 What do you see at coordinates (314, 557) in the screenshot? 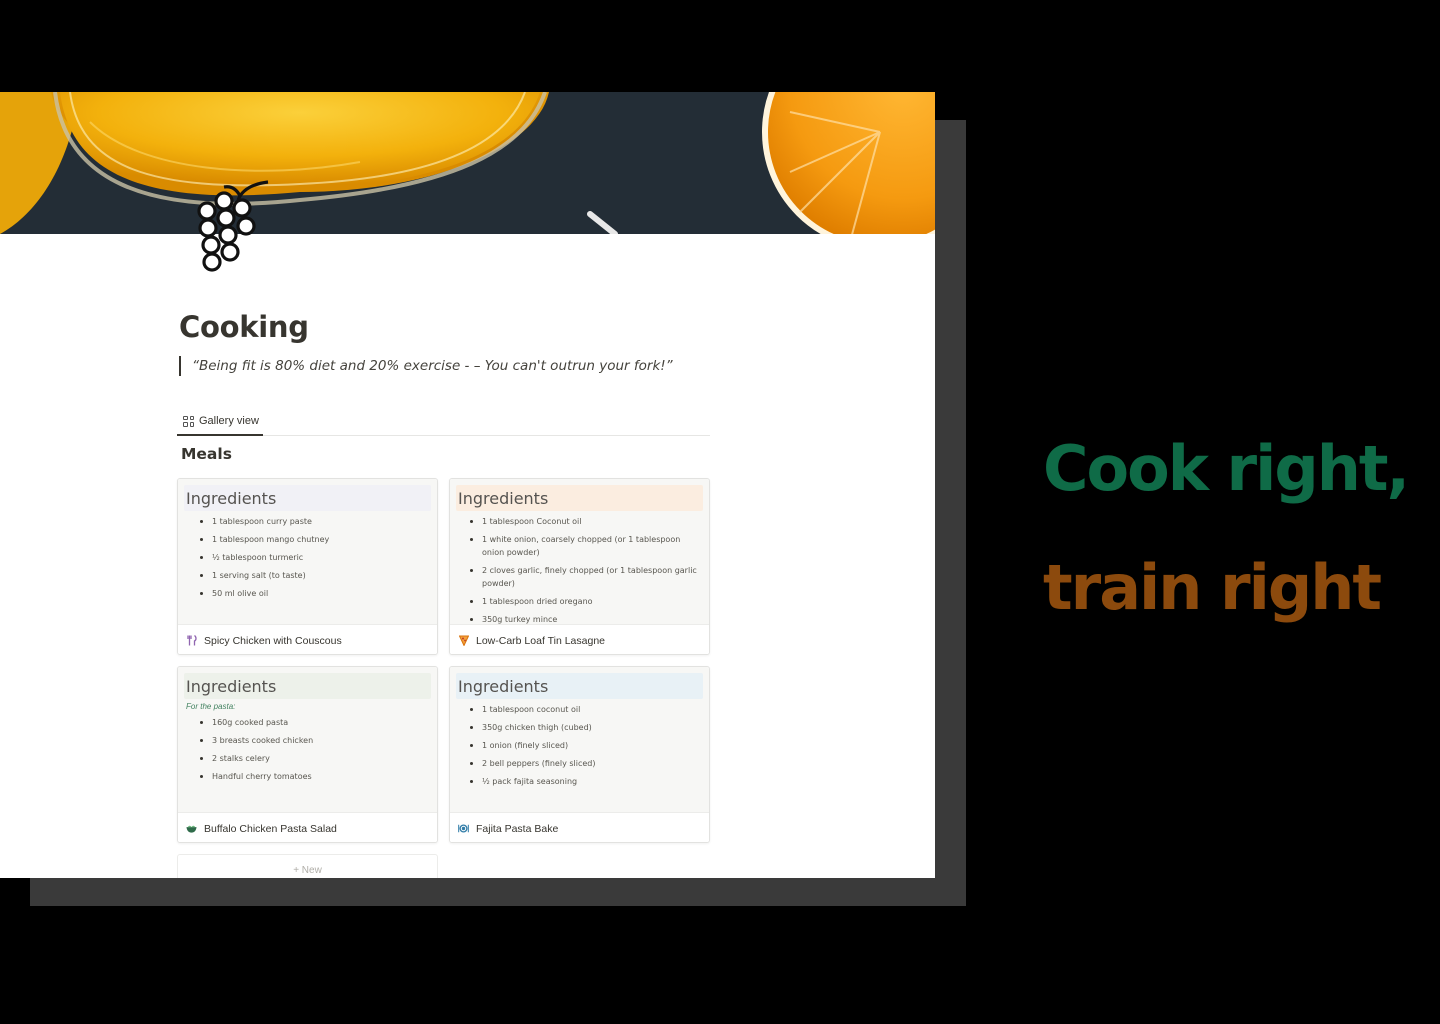
I see `list-item: ½ tablespoon turmeric` at bounding box center [314, 557].